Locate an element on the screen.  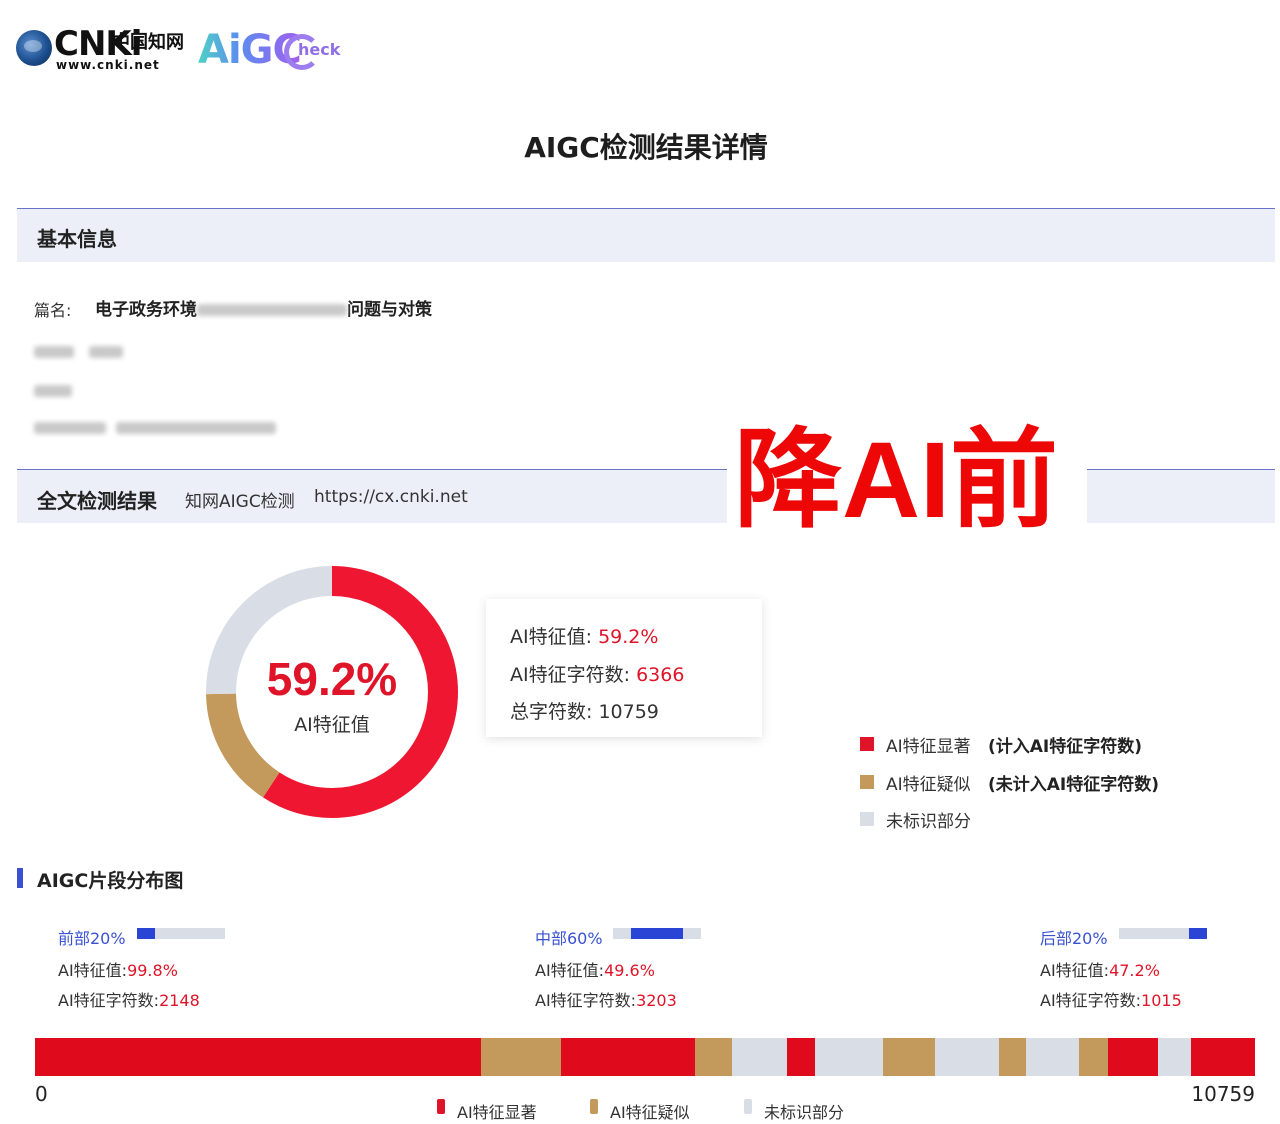
legend-significant-label: AI特征显著 is located at coordinates (928, 747).